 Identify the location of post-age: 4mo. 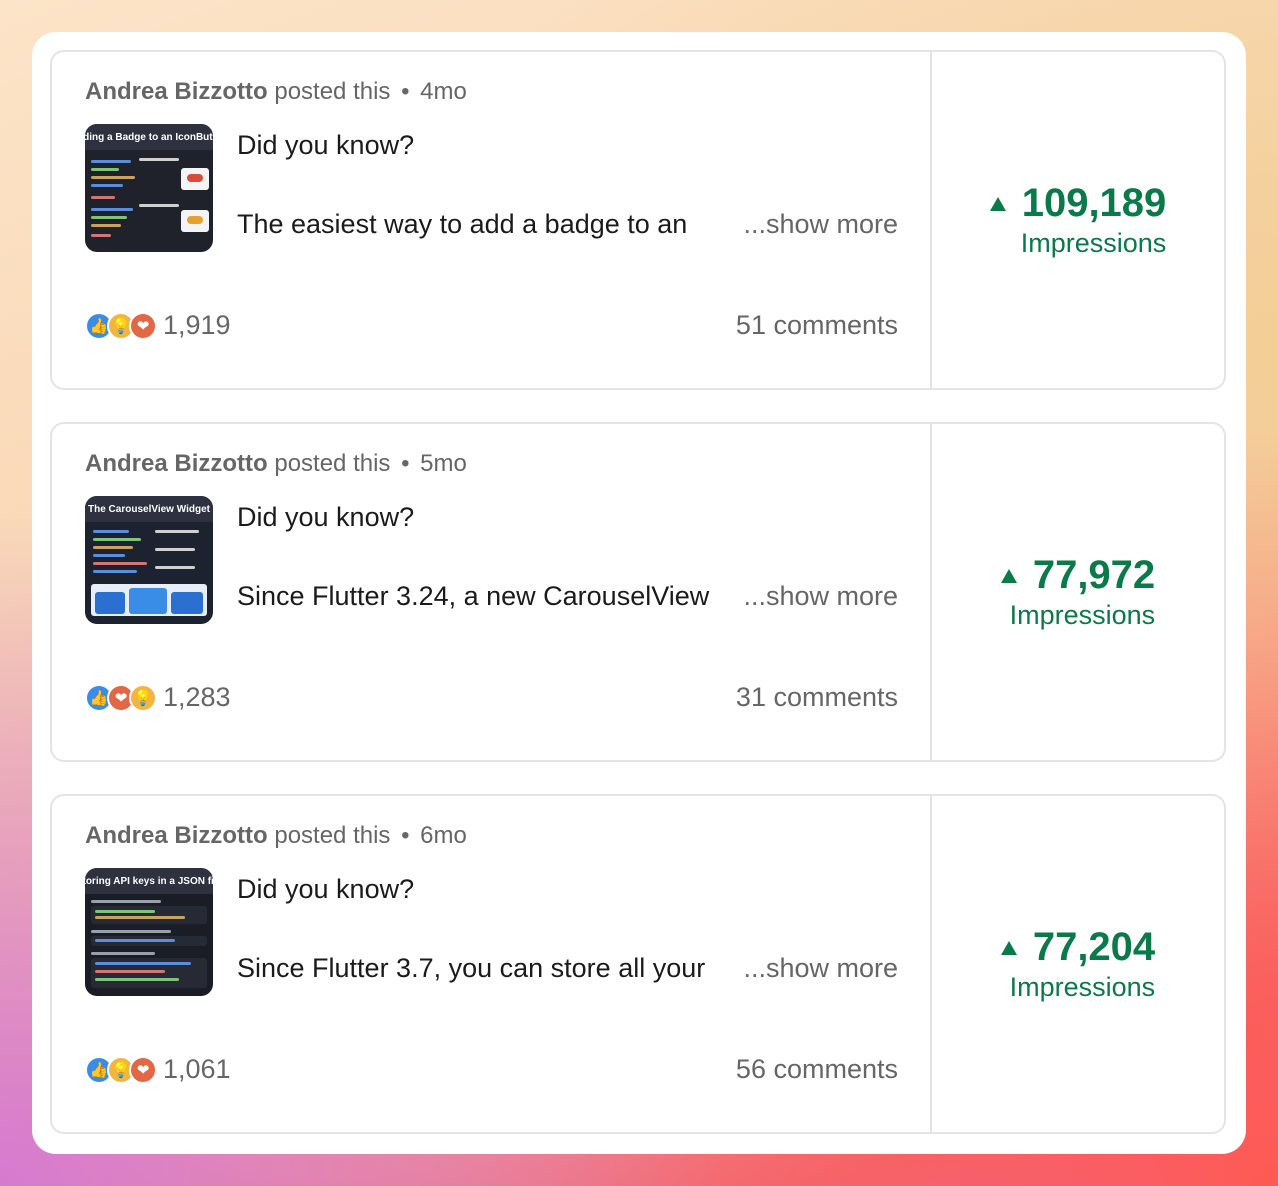
(443, 91).